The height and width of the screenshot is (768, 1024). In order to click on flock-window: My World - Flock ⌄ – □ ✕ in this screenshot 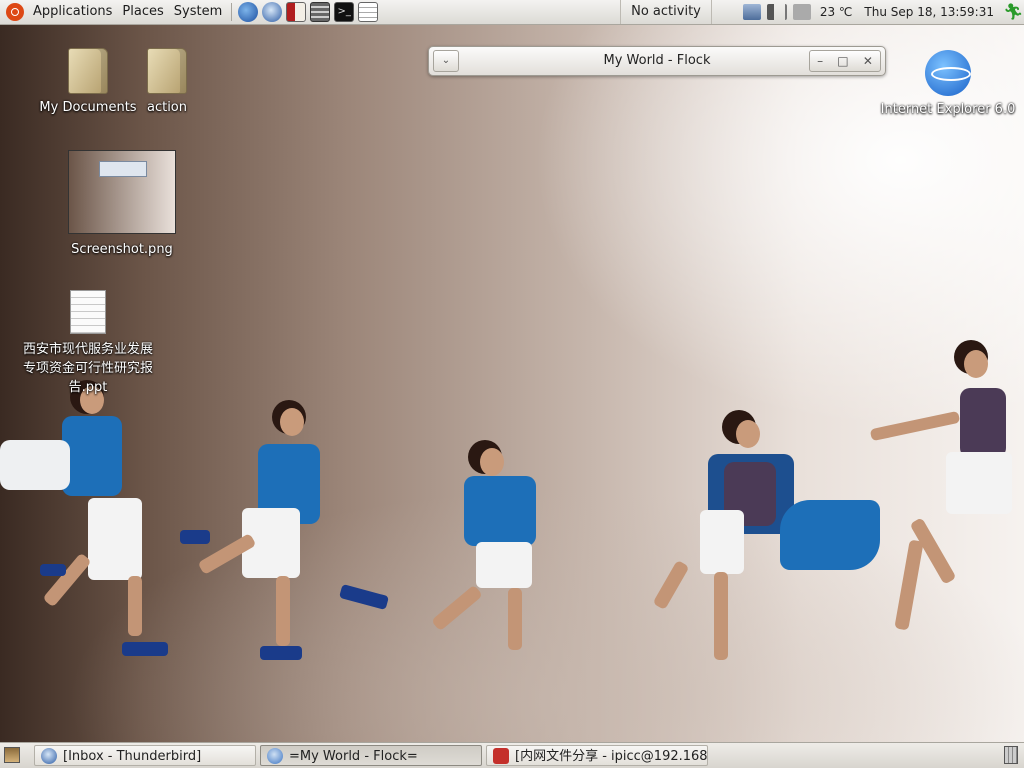, I will do `click(657, 61)`.